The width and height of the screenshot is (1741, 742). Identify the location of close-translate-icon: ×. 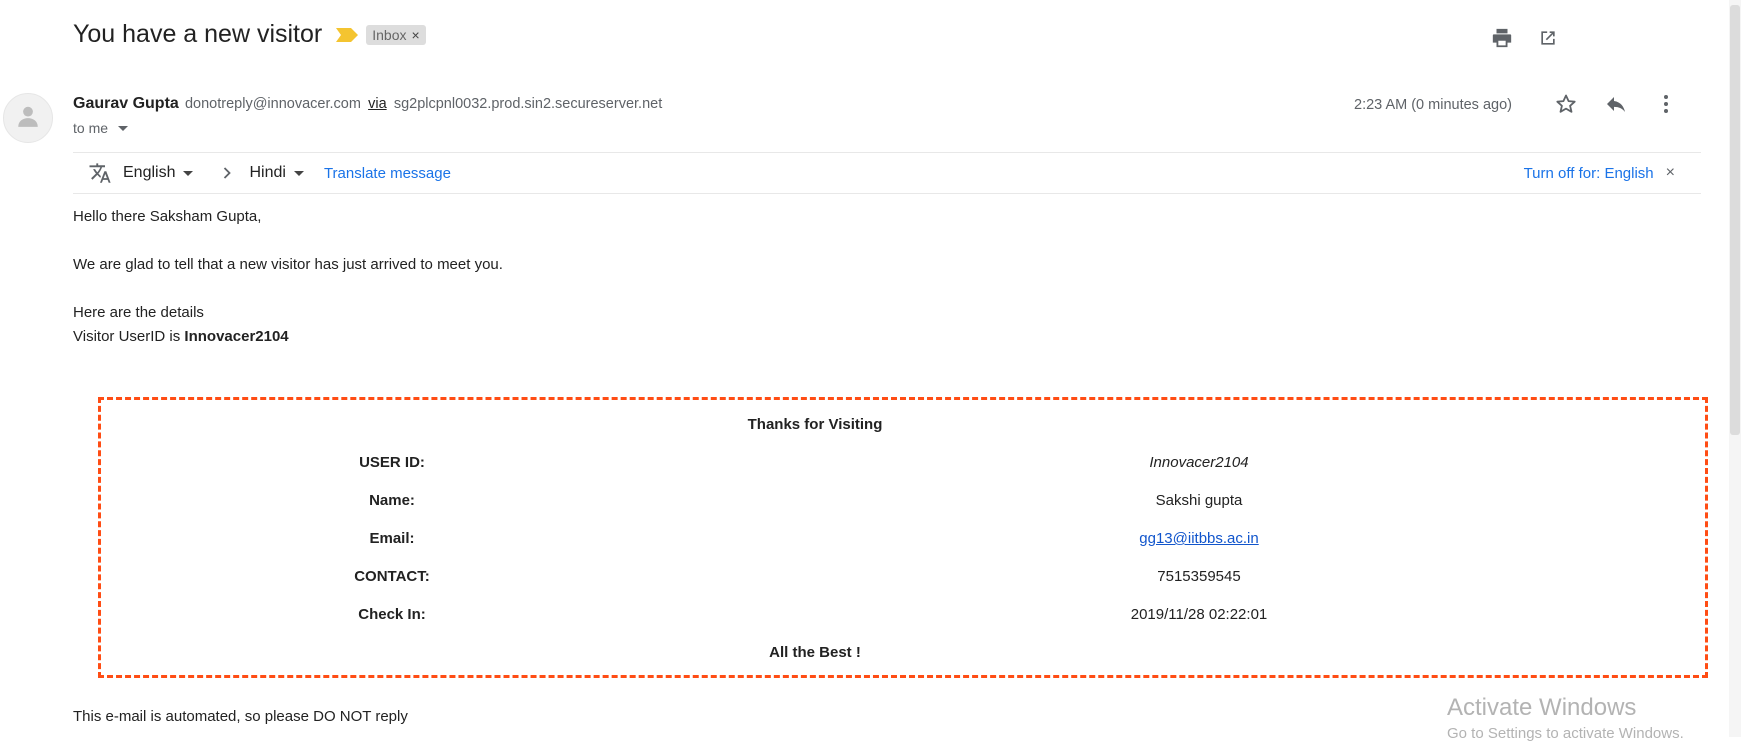
(1670, 173).